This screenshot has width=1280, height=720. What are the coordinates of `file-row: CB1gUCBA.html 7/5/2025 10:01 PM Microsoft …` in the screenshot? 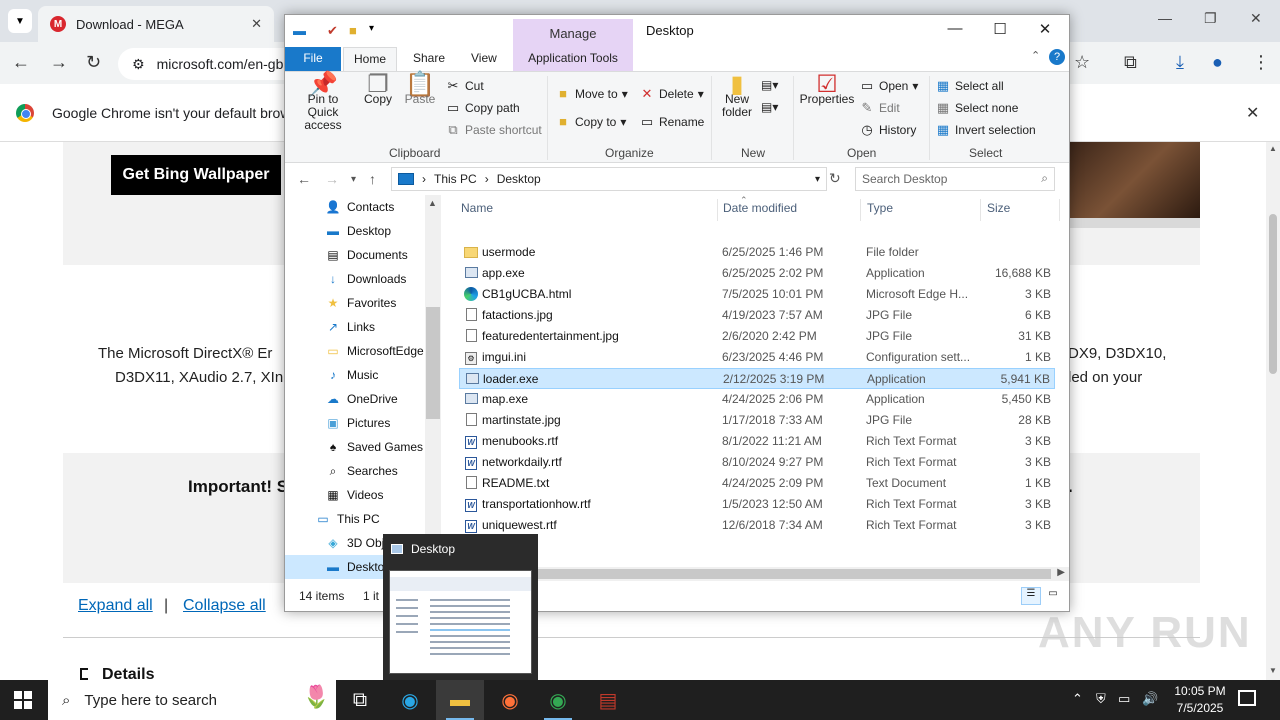 It's located at (757, 294).